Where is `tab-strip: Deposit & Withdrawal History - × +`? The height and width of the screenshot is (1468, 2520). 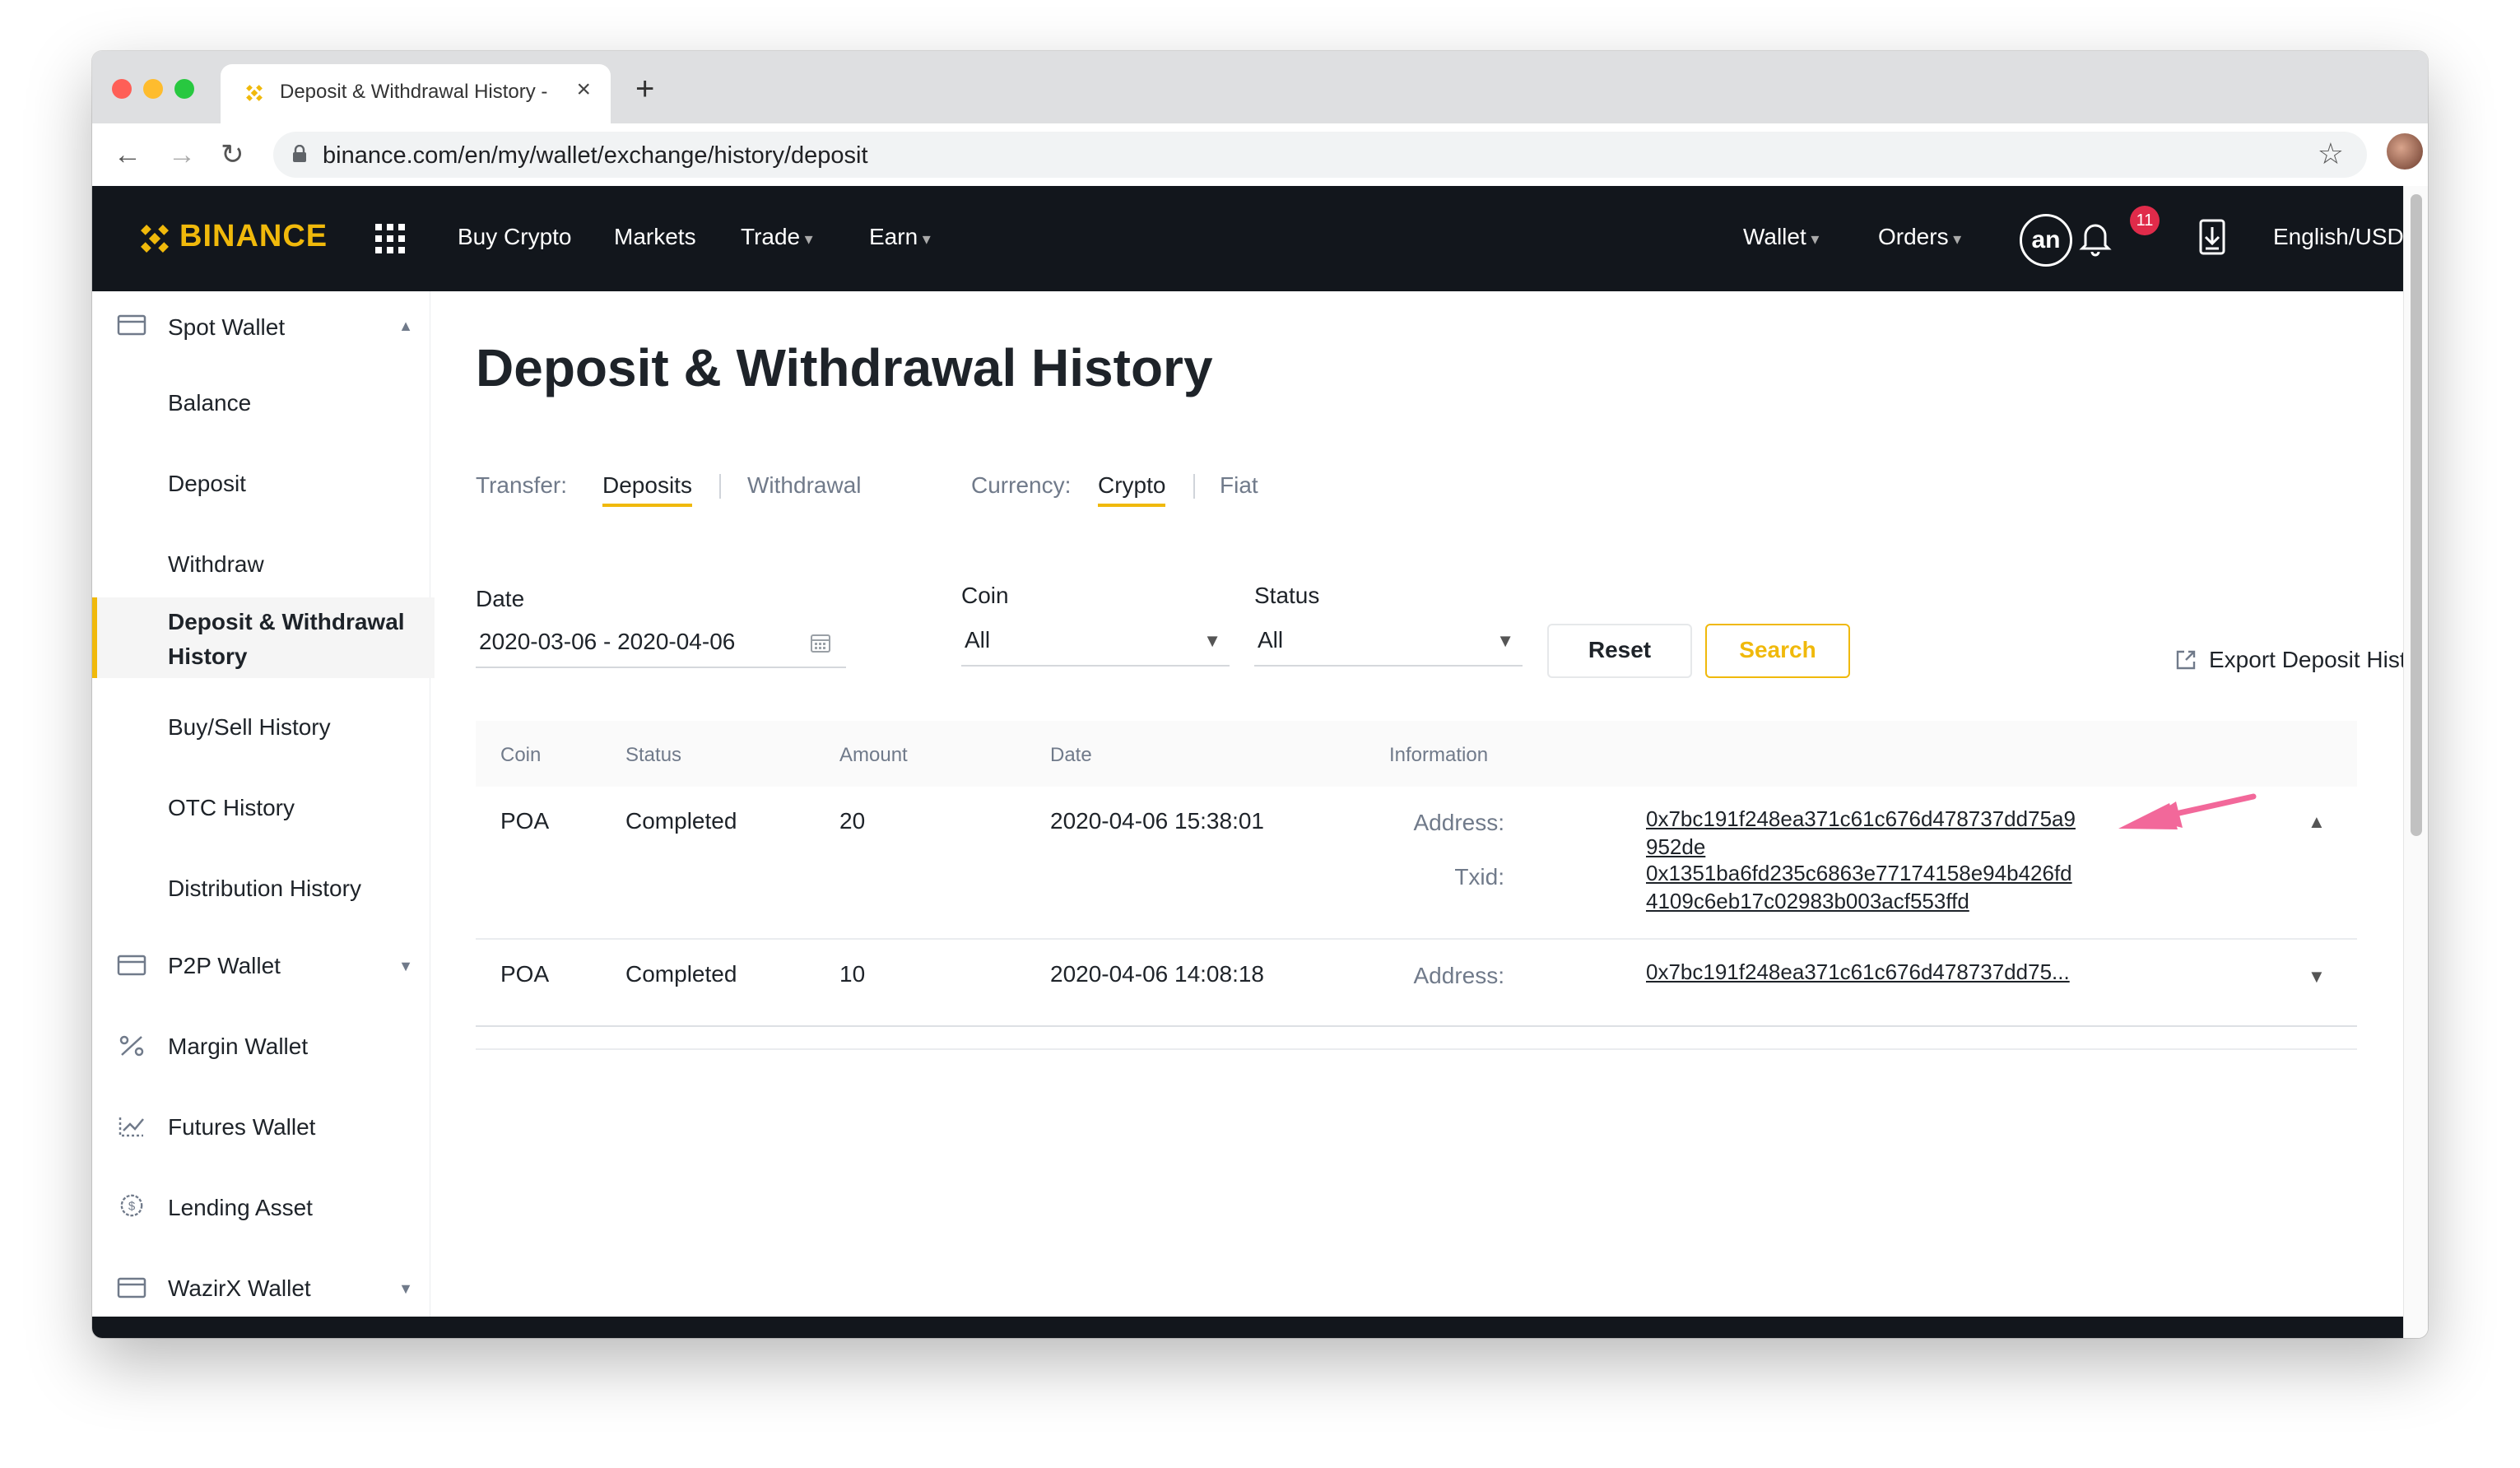
tab-strip: Deposit & Withdrawal History - × + is located at coordinates (1260, 87).